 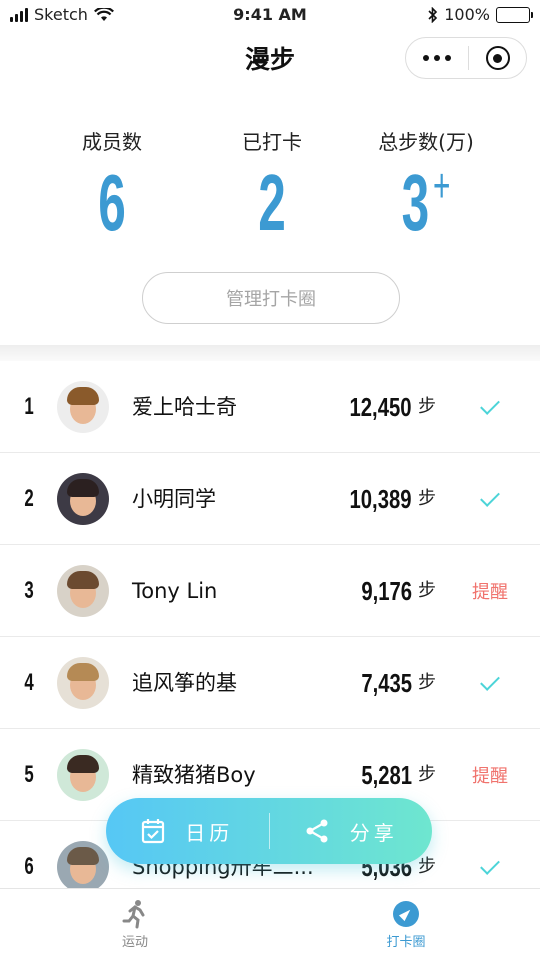 What do you see at coordinates (514, 14) in the screenshot?
I see `battery-icon` at bounding box center [514, 14].